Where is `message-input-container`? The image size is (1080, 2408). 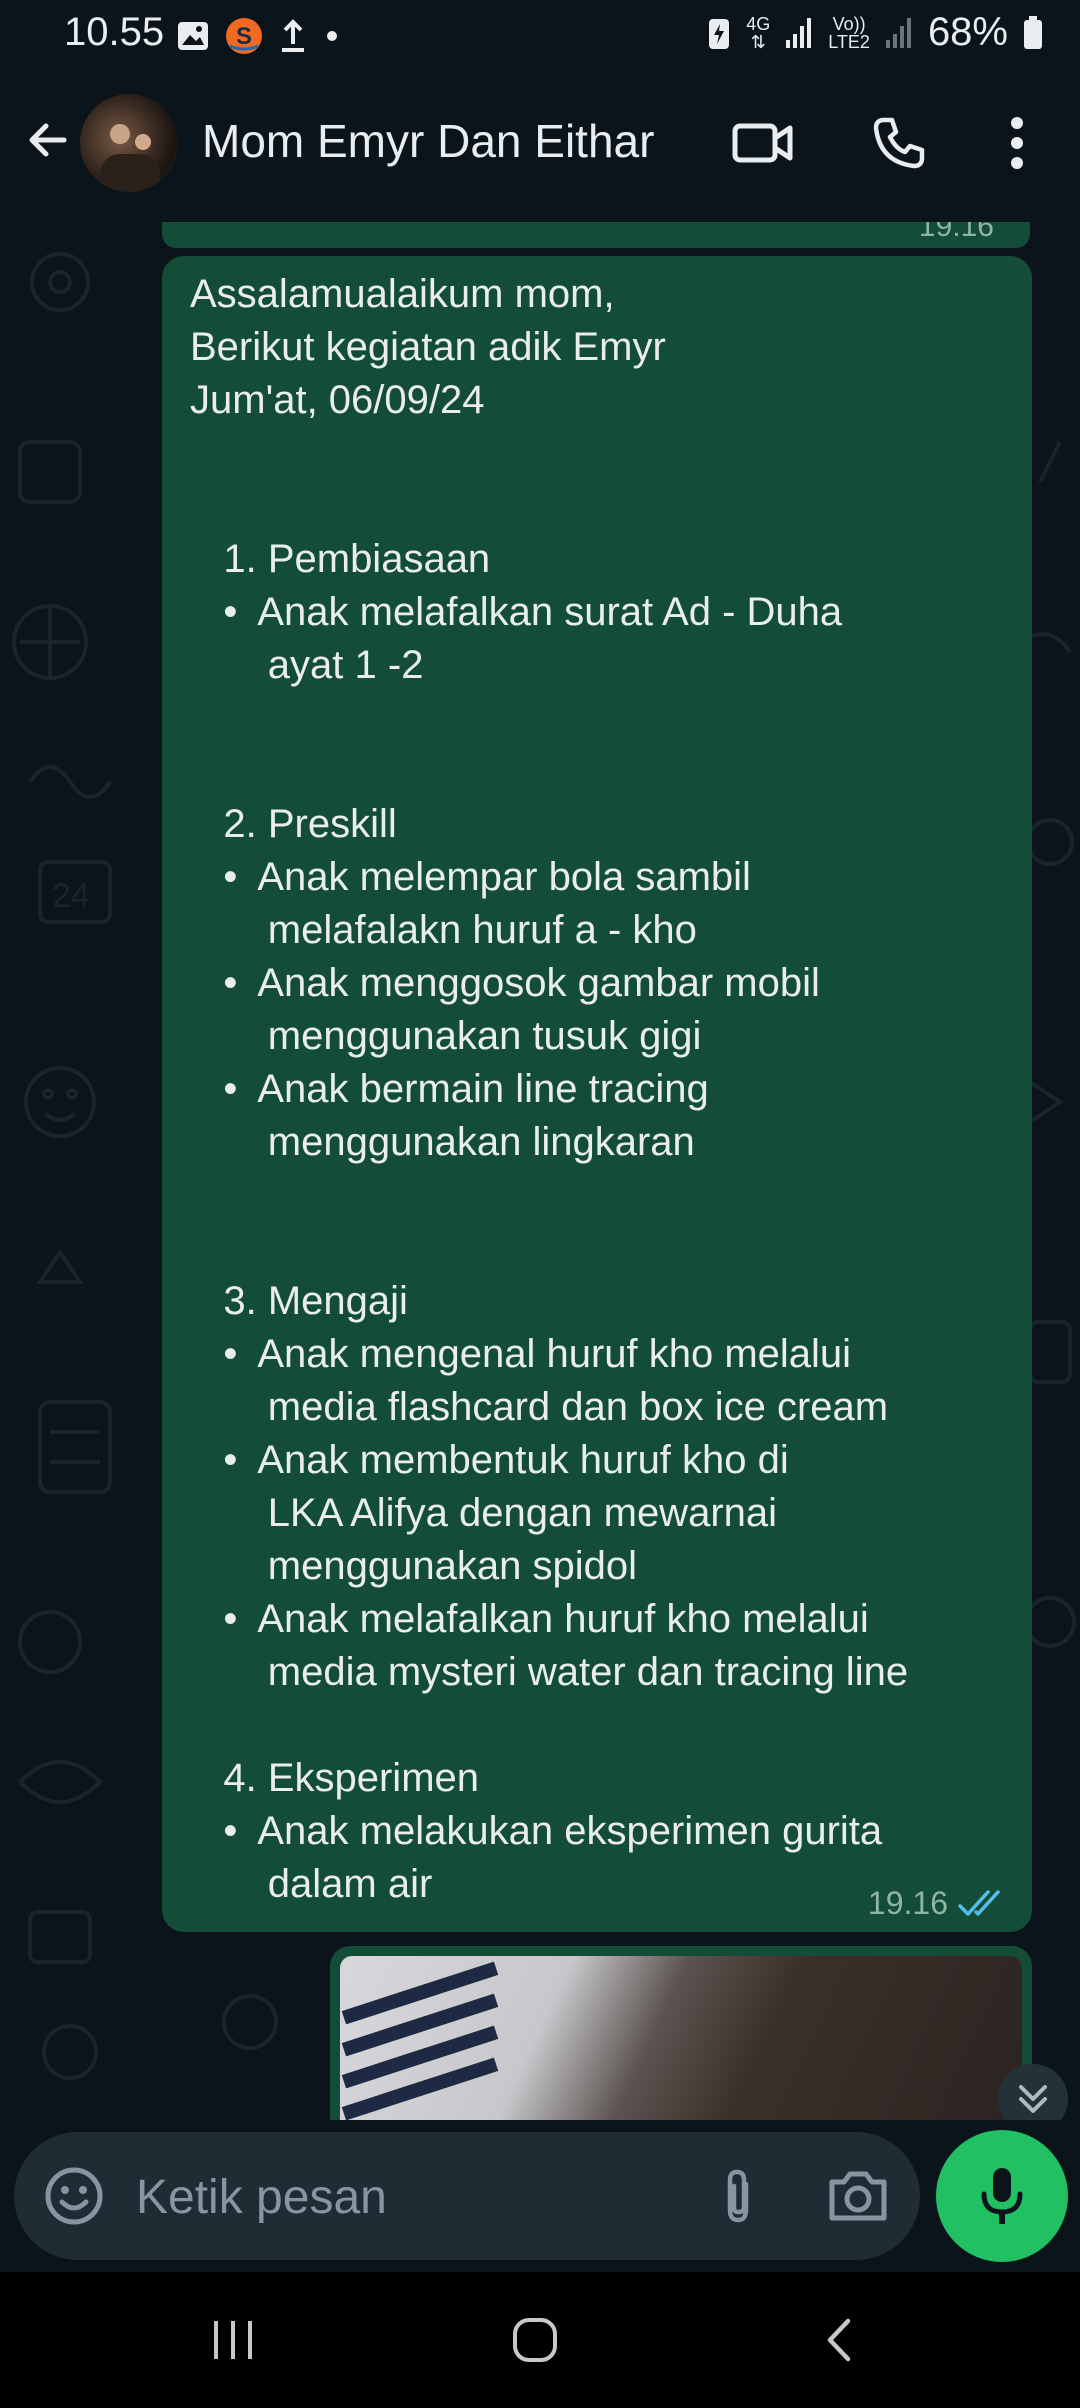 message-input-container is located at coordinates (467, 2196).